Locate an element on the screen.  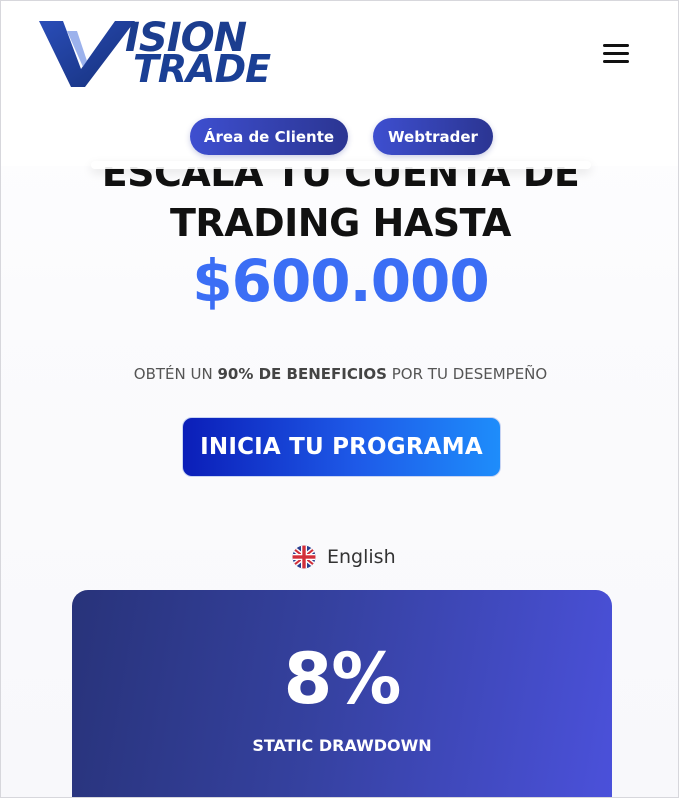
header-divider is located at coordinates (341, 165).